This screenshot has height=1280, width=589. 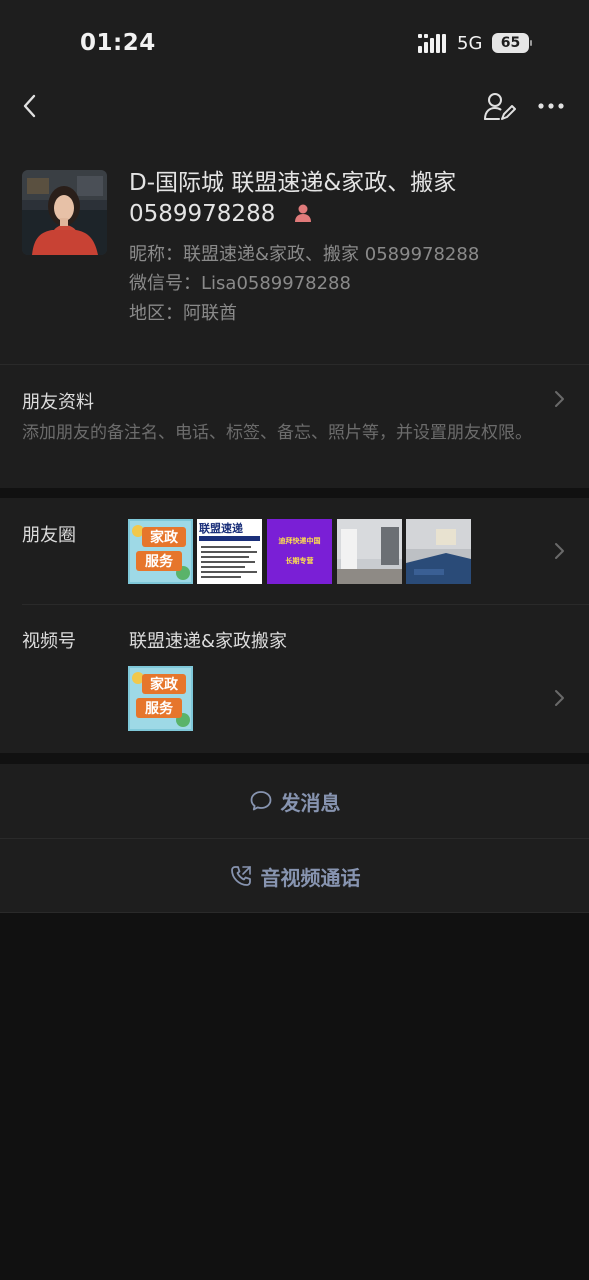 What do you see at coordinates (229, 551) in the screenshot?
I see `moment-thumbnail-2: 联盟速递` at bounding box center [229, 551].